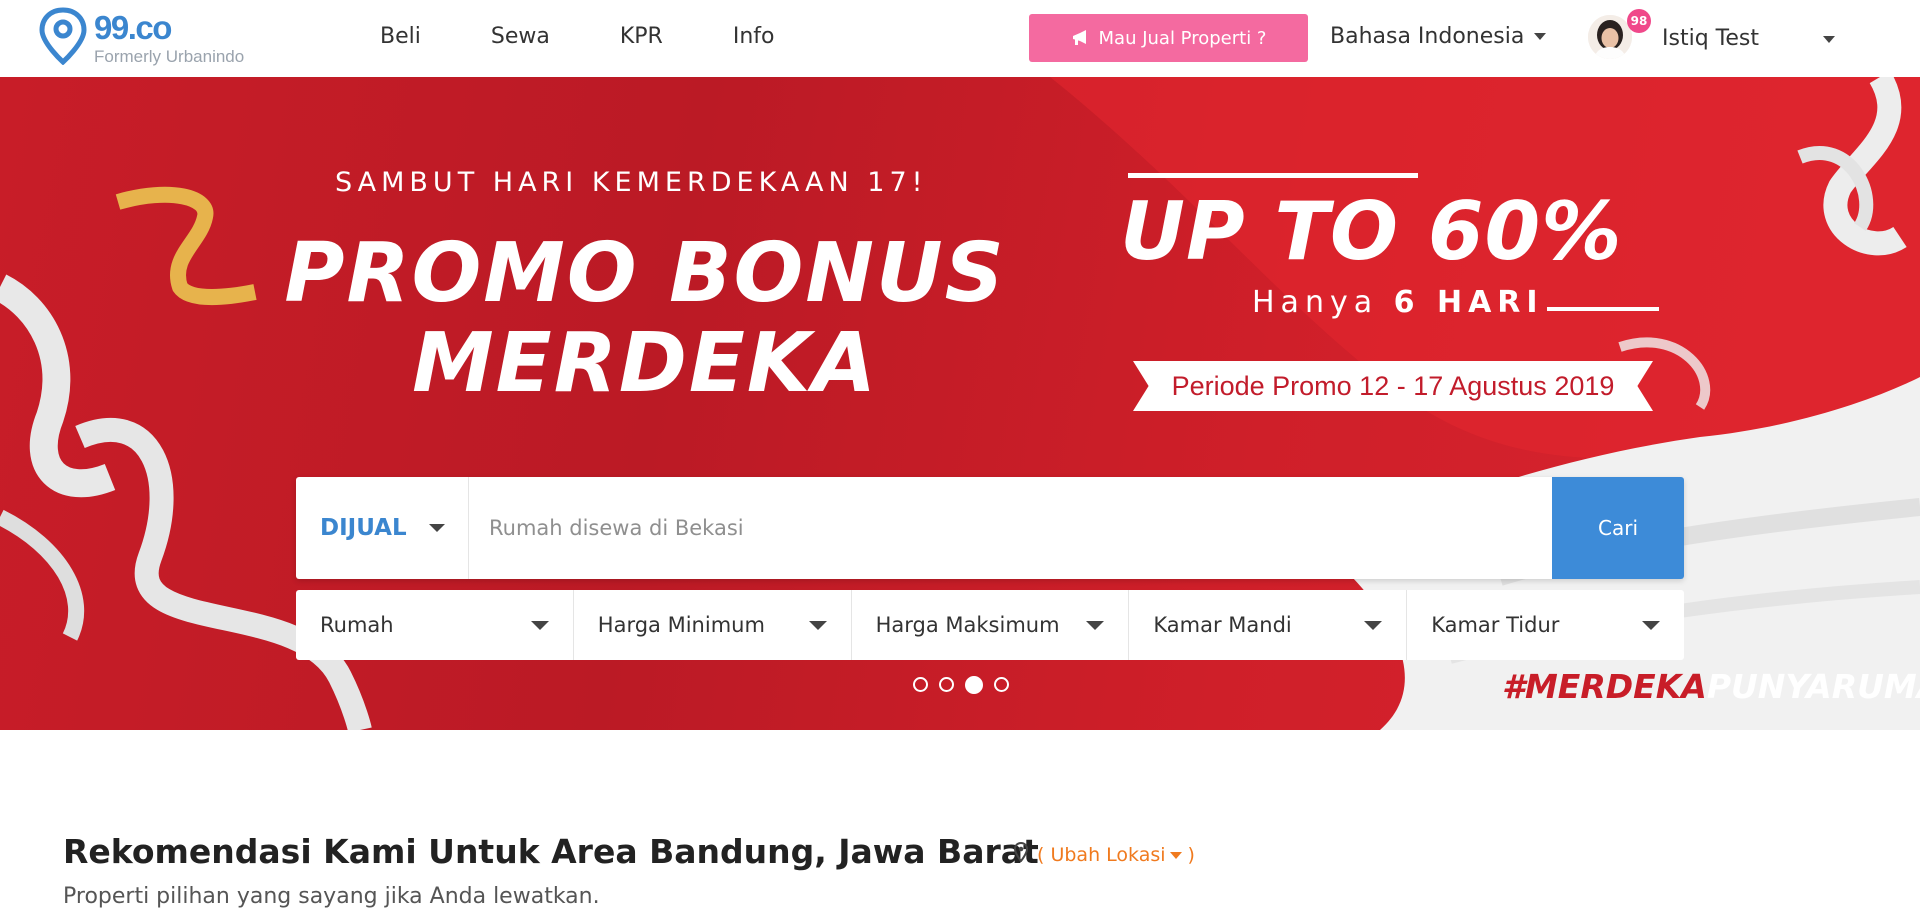 Image resolution: width=1920 pixels, height=910 pixels. I want to click on location-pin-logo-icon, so click(63, 36).